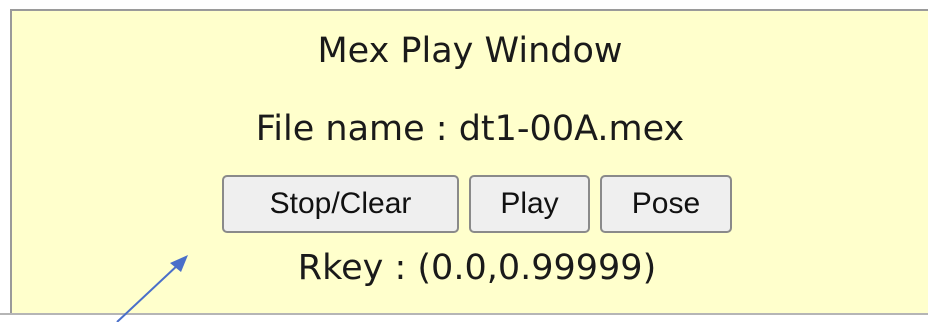 This screenshot has height=322, width=928. I want to click on file-name-label: File name : dt1-00A.mex, so click(470, 129).